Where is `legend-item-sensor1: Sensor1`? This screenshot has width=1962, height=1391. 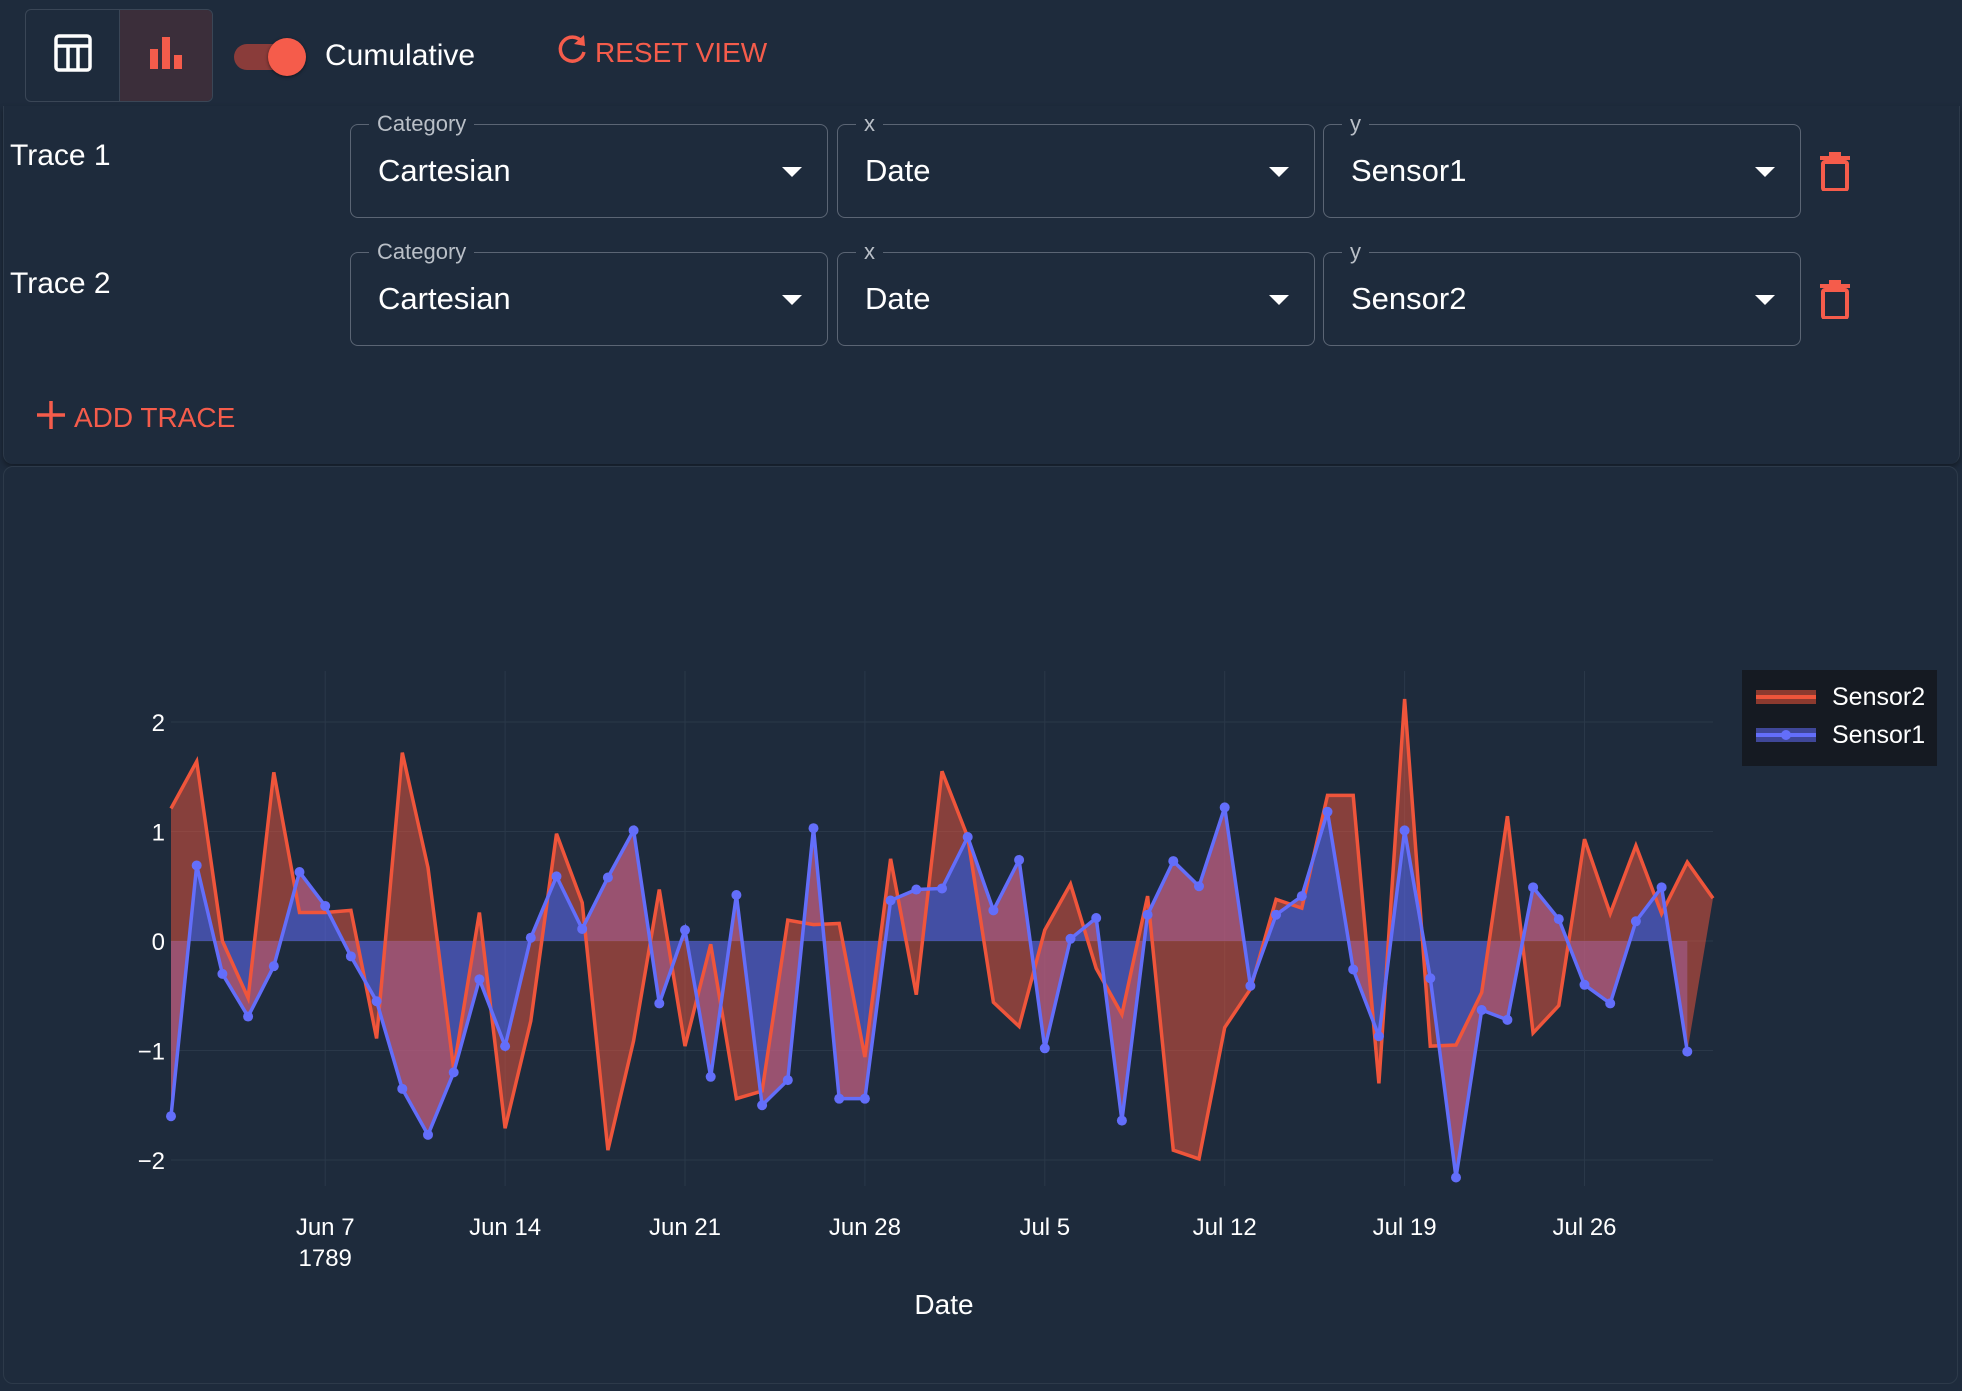
legend-item-sensor1: Sensor1 is located at coordinates (1844, 736).